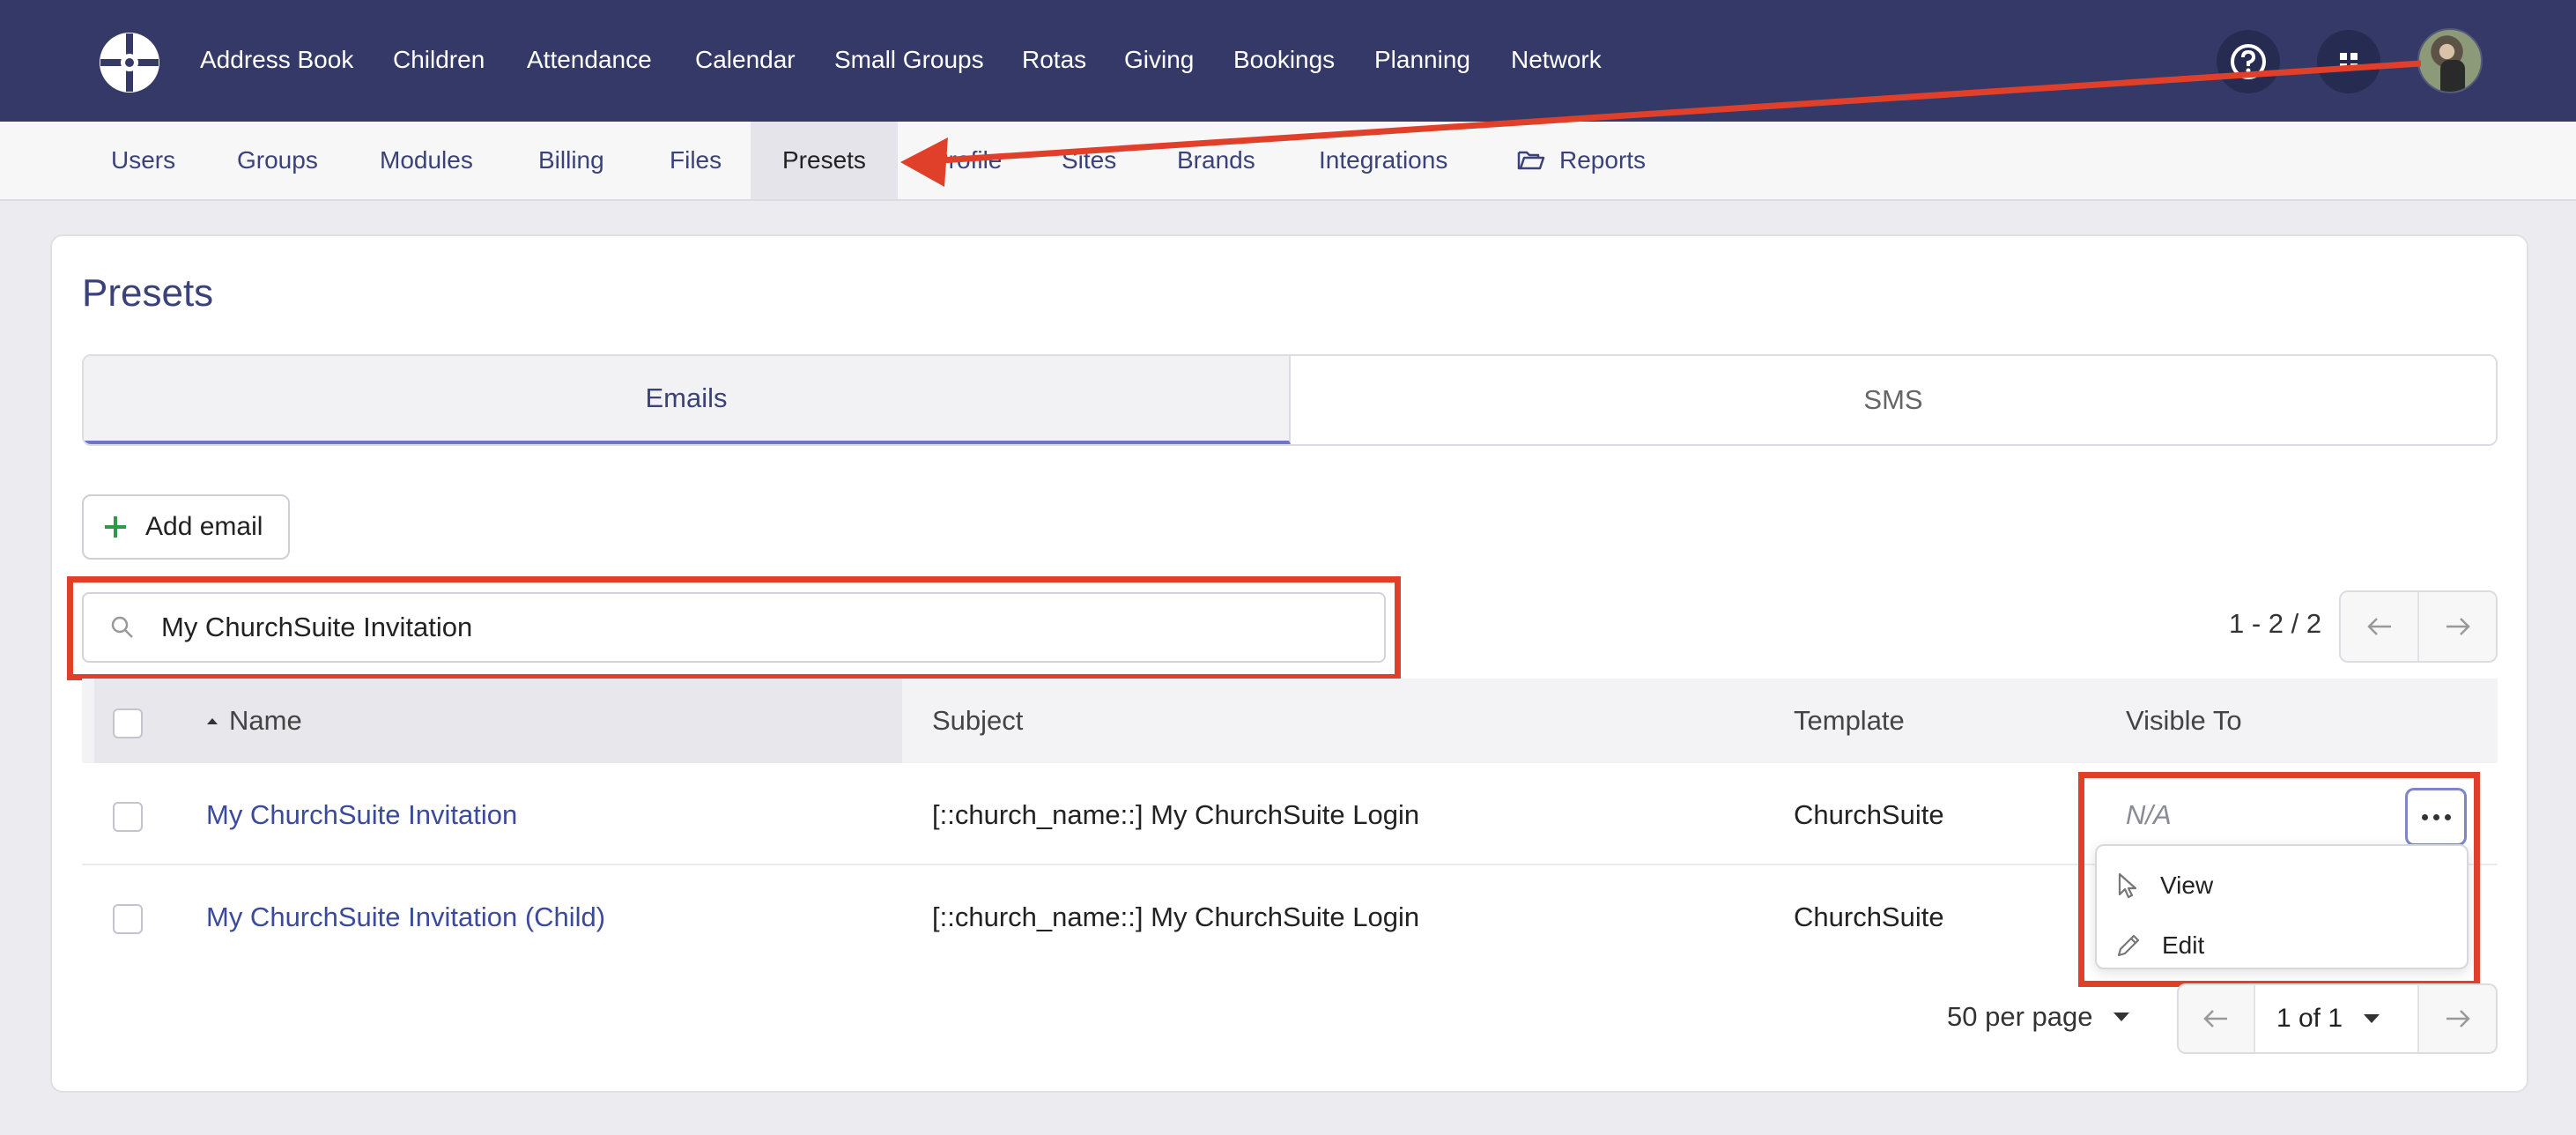  Describe the element at coordinates (265, 720) in the screenshot. I see `column-header-name-label: Name` at that location.